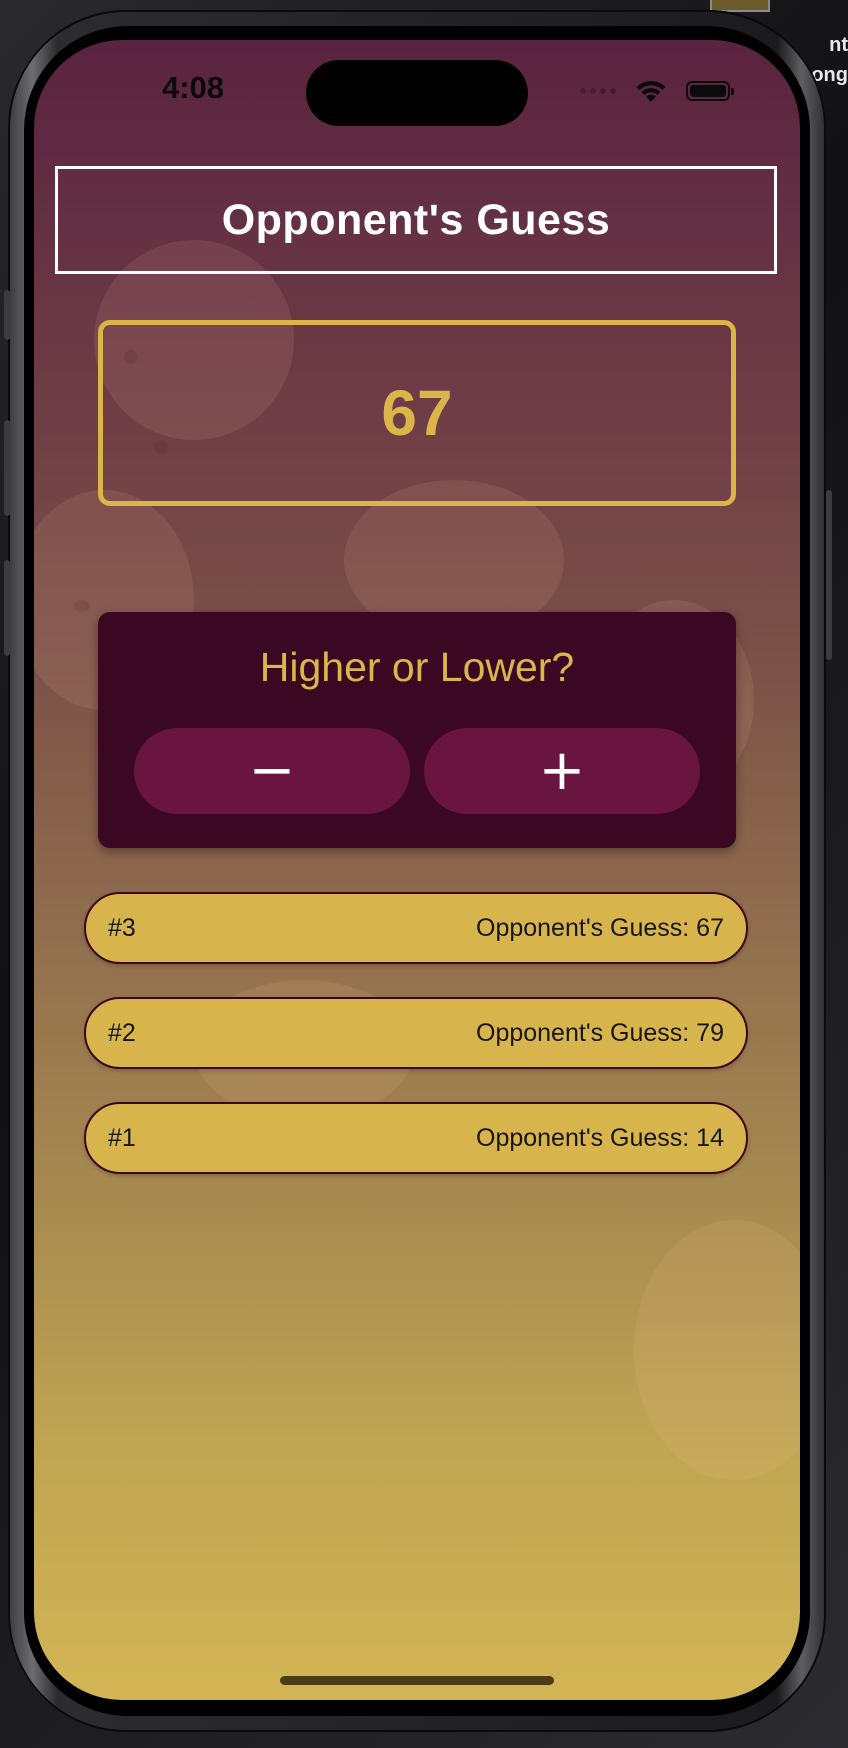 The width and height of the screenshot is (848, 1748). I want to click on signal-icon, so click(598, 91).